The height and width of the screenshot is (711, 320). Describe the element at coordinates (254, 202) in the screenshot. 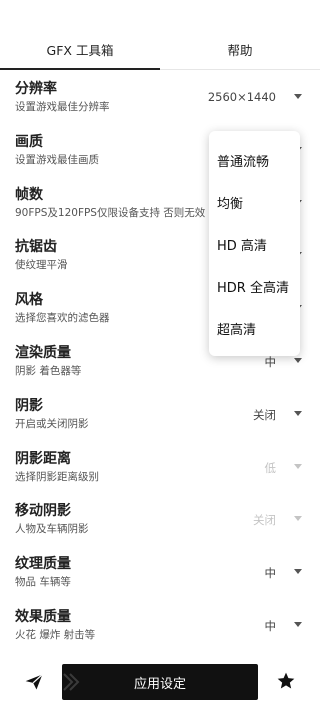

I see `dropdown-option: 均衡` at that location.